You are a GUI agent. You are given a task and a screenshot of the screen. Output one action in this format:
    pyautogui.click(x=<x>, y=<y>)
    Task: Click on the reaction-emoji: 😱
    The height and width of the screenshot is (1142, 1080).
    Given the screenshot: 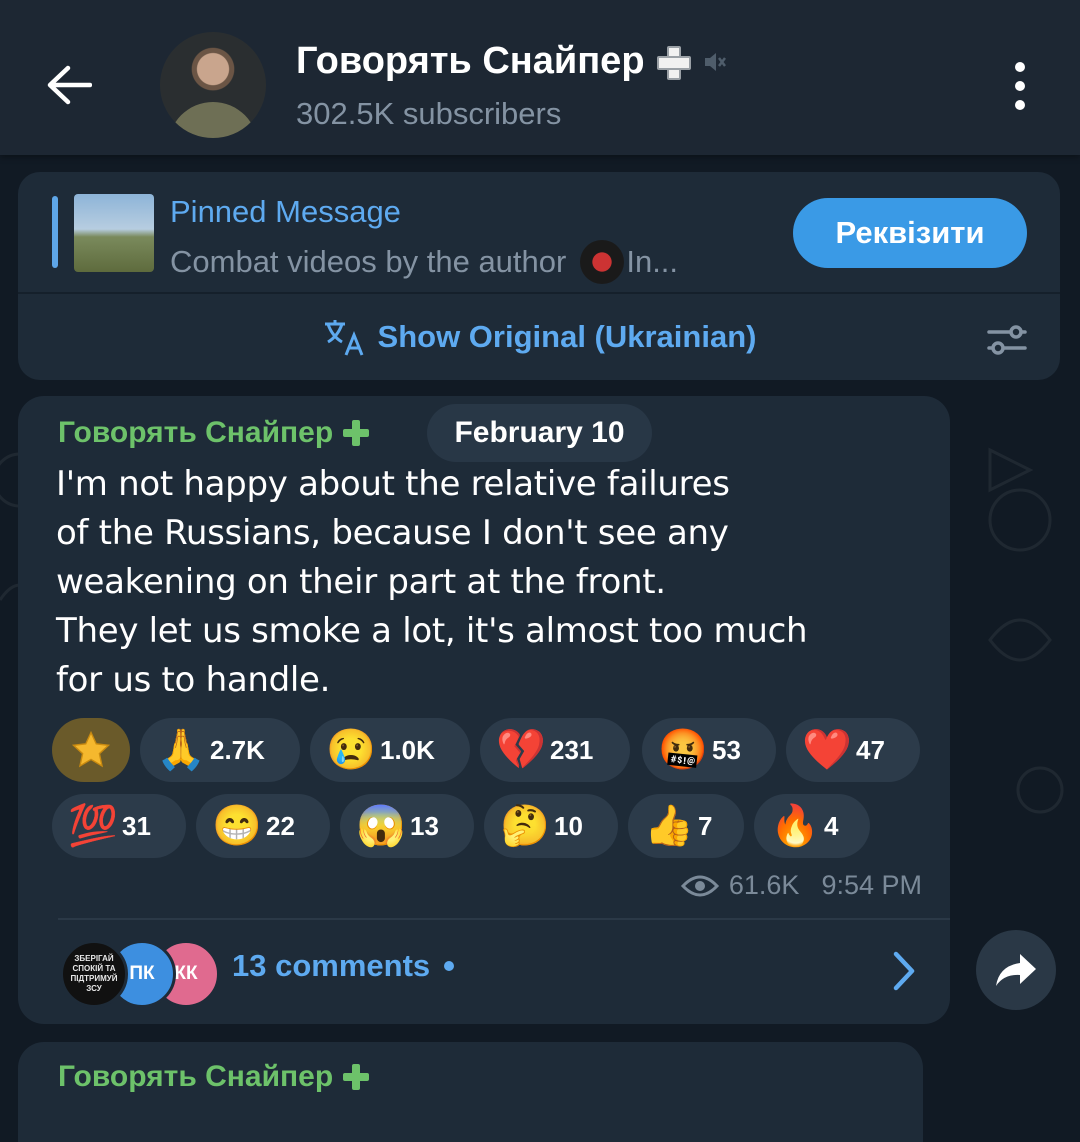 What is the action you would take?
    pyautogui.click(x=381, y=826)
    